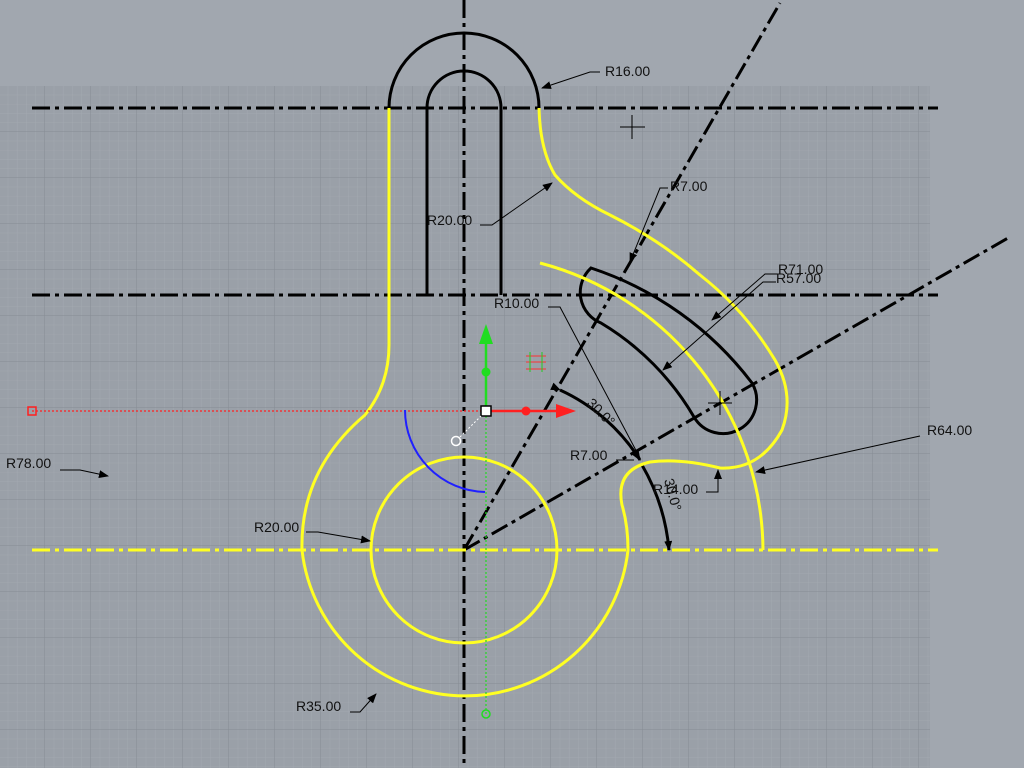  I want to click on dim-r20-center: R20.00, so click(276, 527).